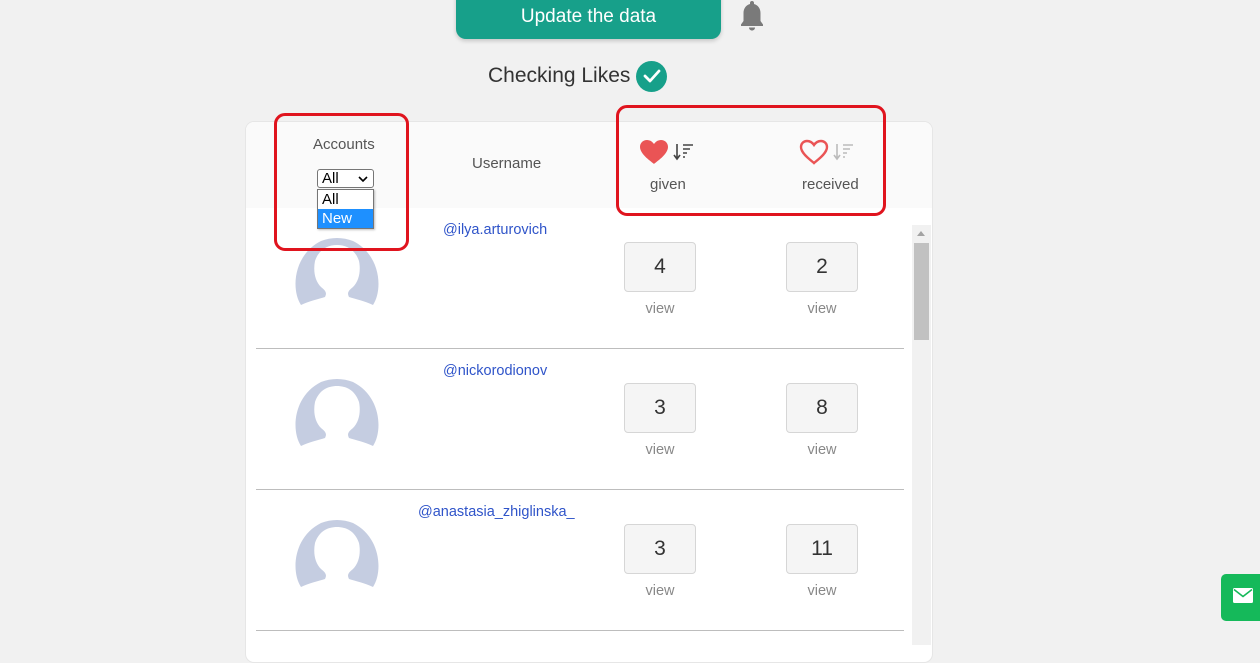 Image resolution: width=1260 pixels, height=663 pixels. What do you see at coordinates (345, 178) in the screenshot?
I see `accounts-filter-select: All` at bounding box center [345, 178].